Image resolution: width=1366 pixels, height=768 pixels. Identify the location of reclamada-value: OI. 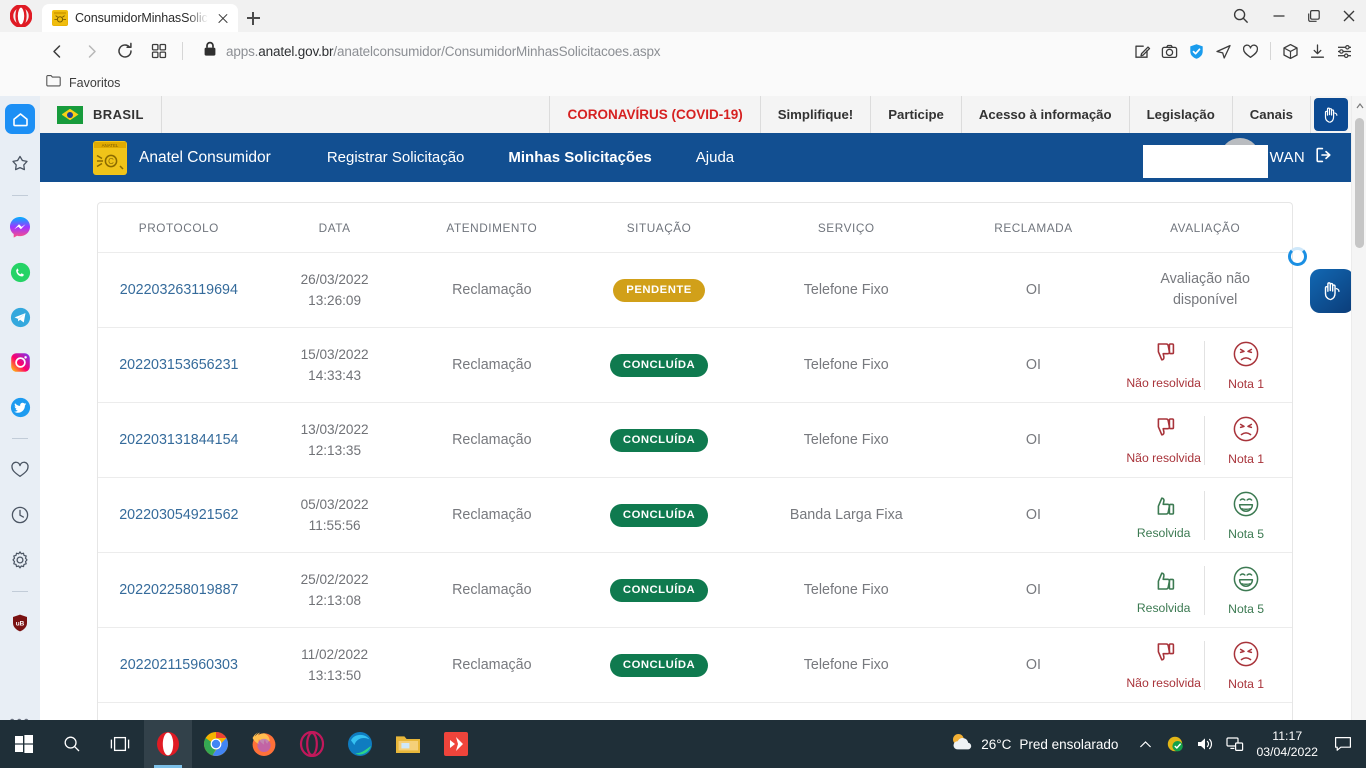
(1033, 590).